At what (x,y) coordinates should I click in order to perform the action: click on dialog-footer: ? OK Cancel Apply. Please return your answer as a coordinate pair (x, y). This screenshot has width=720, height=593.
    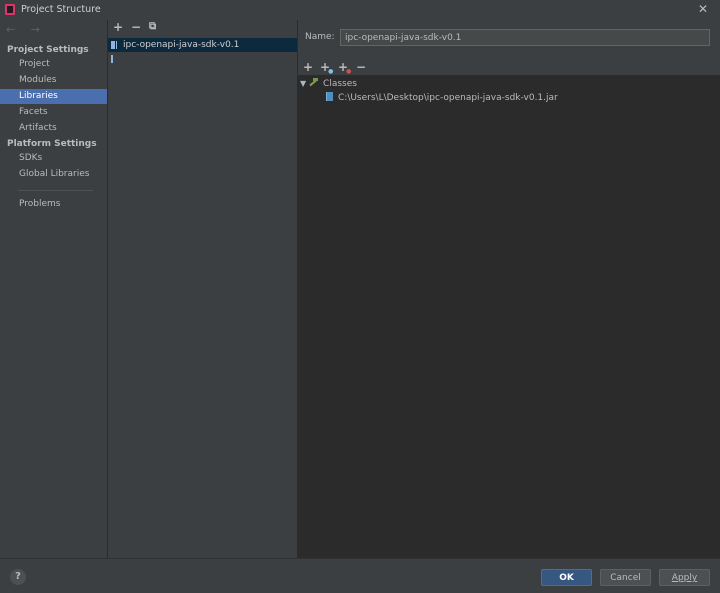
    Looking at the image, I should click on (360, 575).